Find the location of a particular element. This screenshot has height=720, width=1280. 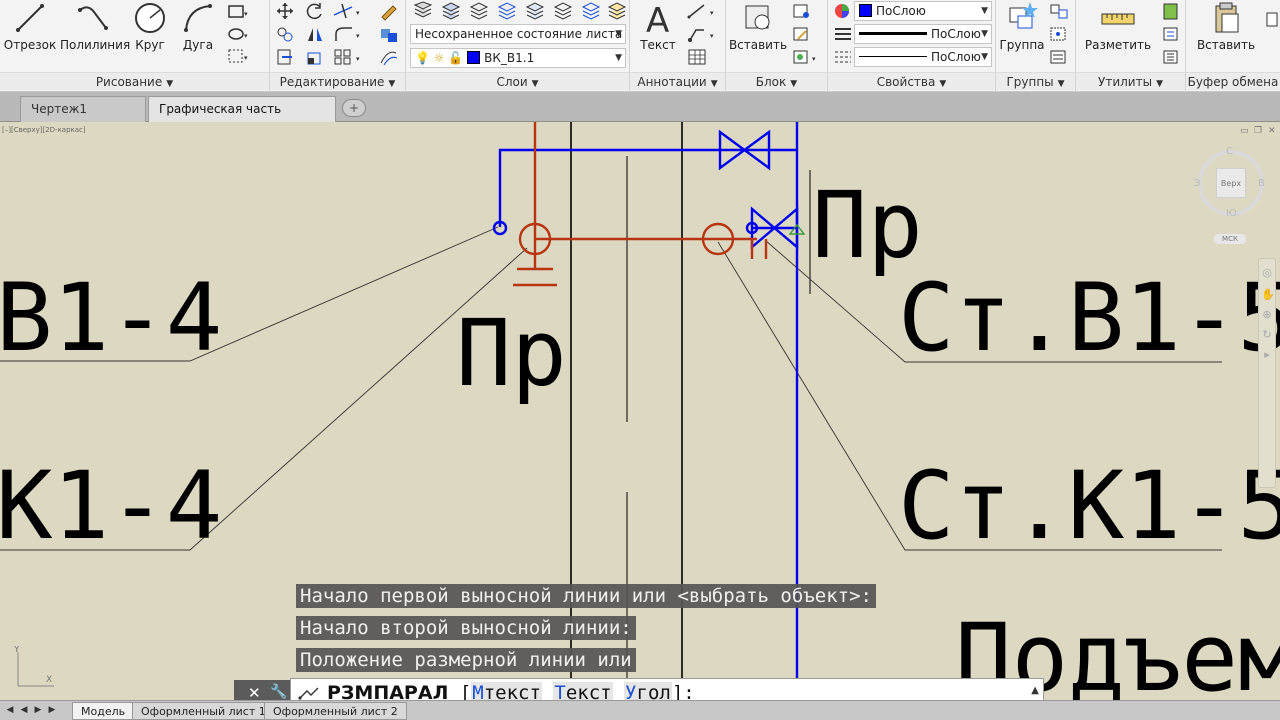

rectangle-button: ▾ is located at coordinates (237, 12).